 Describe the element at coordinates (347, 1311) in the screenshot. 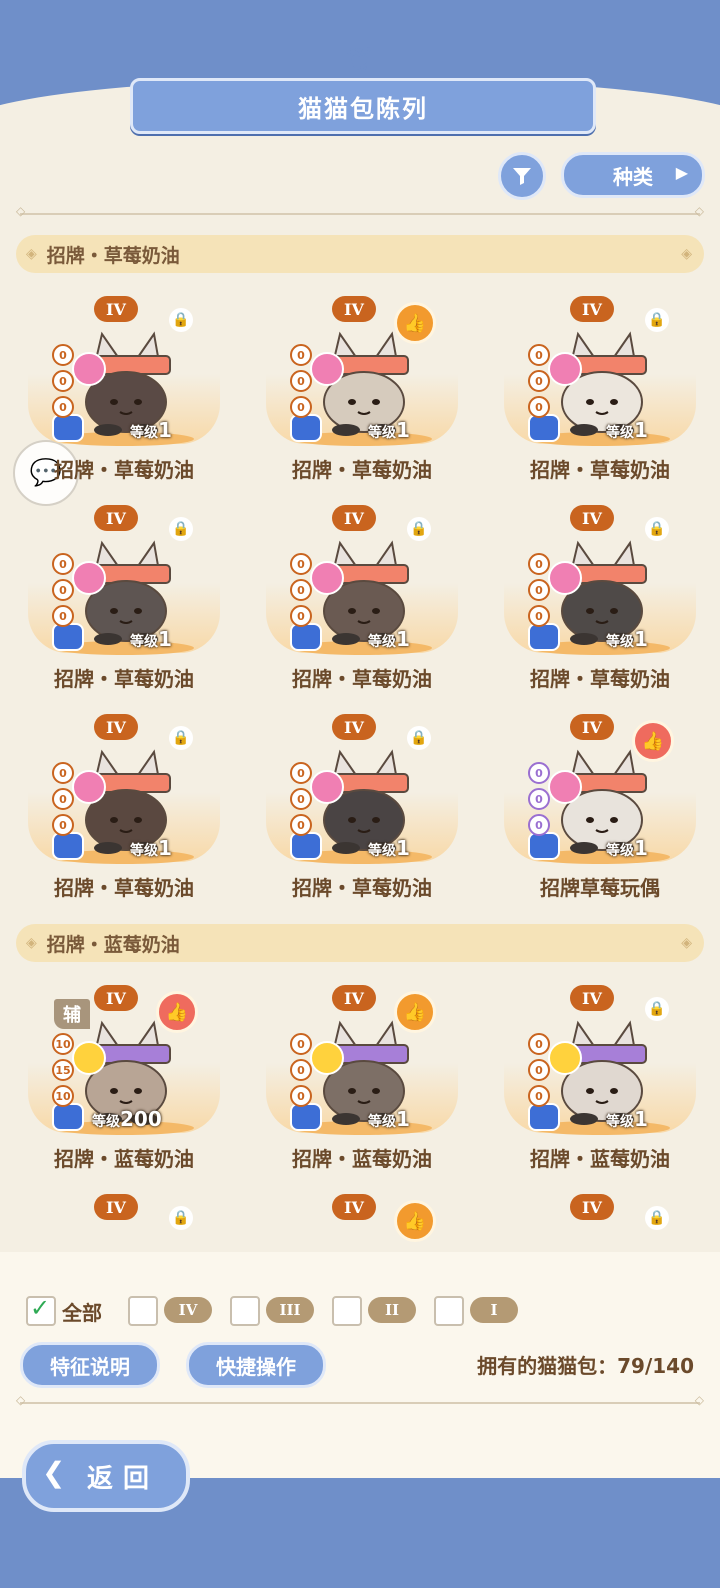

I see `filter-tier-ii-checkbox` at that location.